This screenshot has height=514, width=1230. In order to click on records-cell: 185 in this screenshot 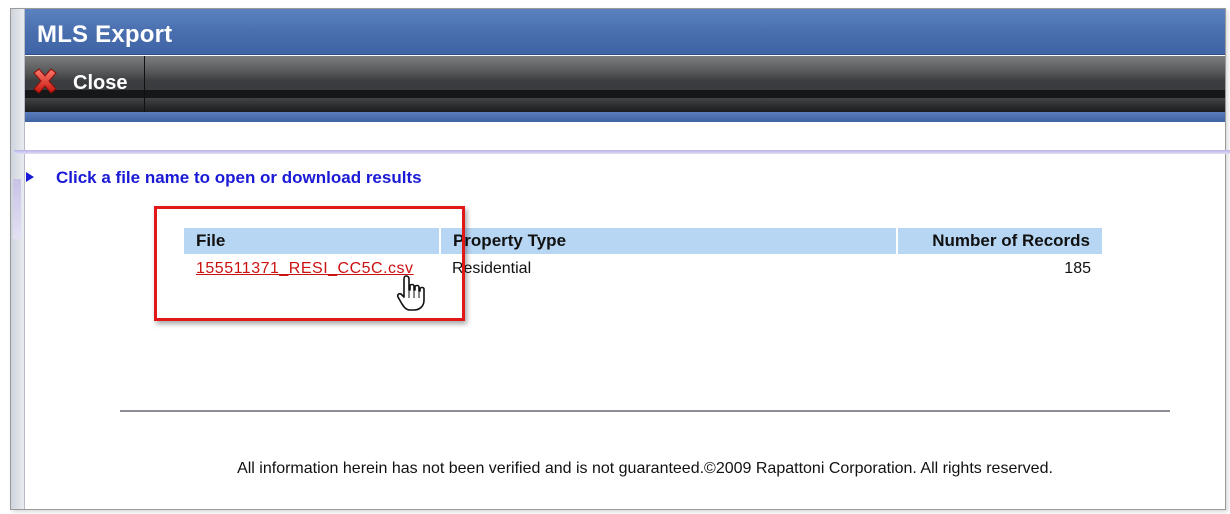, I will do `click(1077, 268)`.